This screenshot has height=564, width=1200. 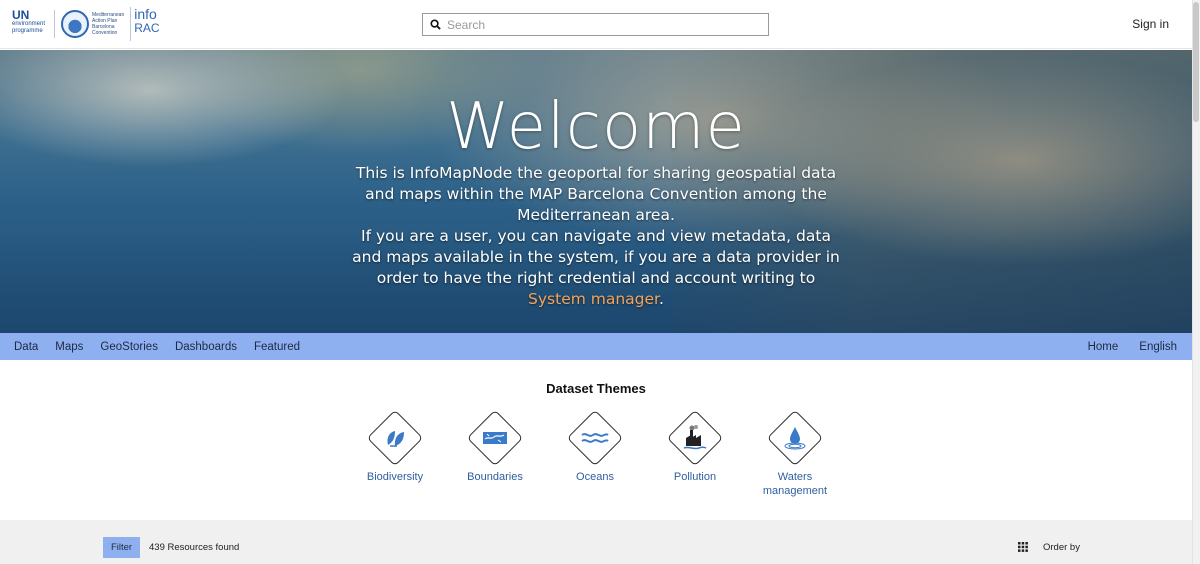 I want to click on language-selector: English, so click(x=1158, y=347).